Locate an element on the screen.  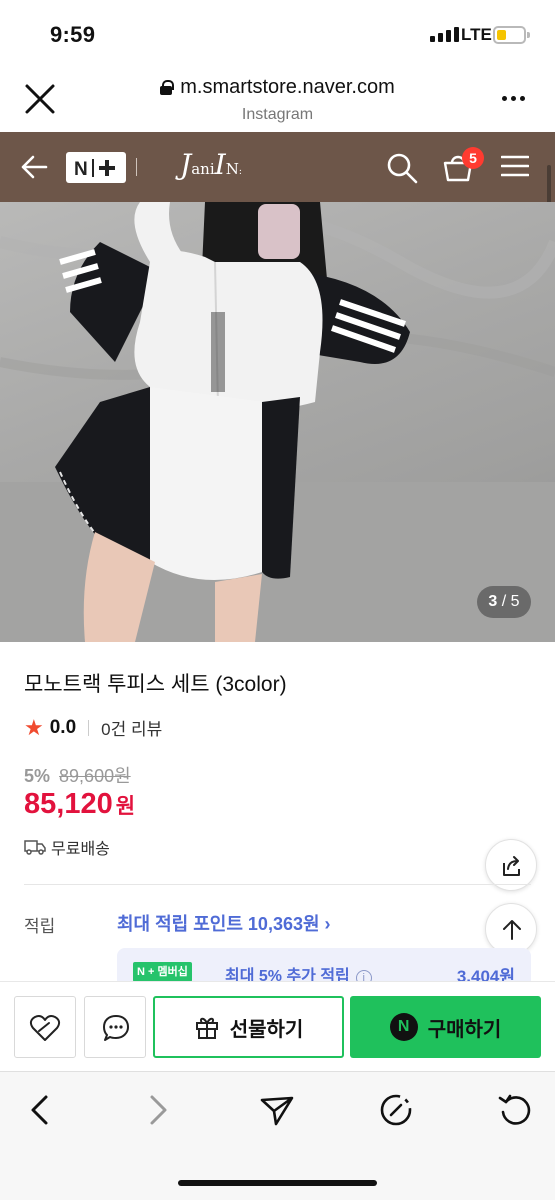
truck-icon is located at coordinates (35, 847).